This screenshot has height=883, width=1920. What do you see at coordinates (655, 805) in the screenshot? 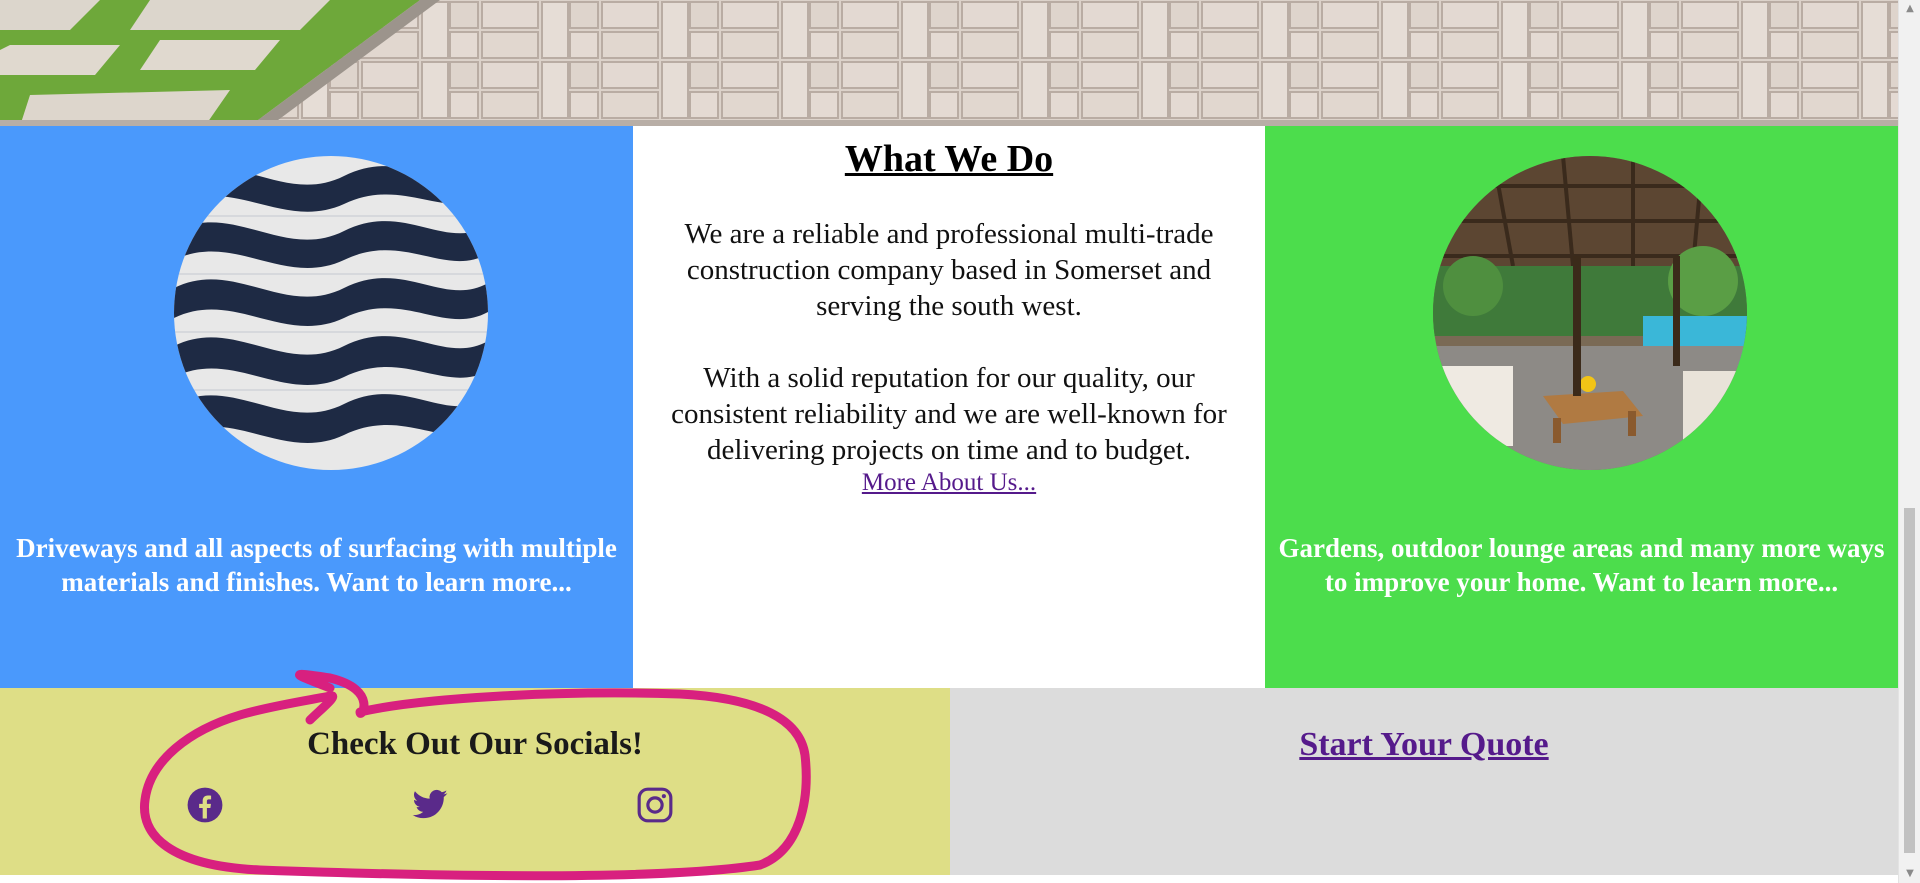
I see `instagram-icon` at bounding box center [655, 805].